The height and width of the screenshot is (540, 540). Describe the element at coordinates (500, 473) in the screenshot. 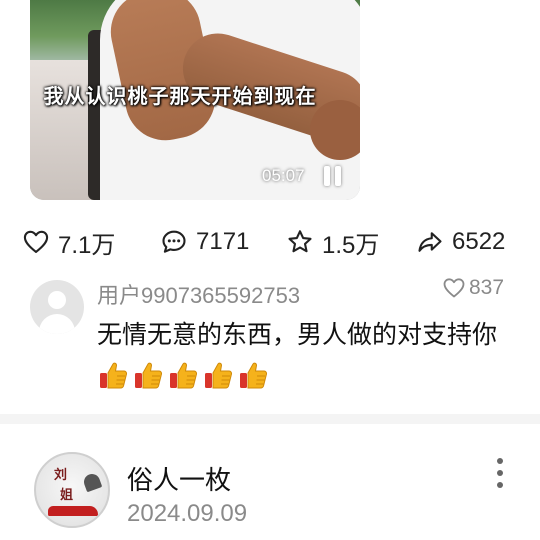

I see `more-options-icon` at that location.